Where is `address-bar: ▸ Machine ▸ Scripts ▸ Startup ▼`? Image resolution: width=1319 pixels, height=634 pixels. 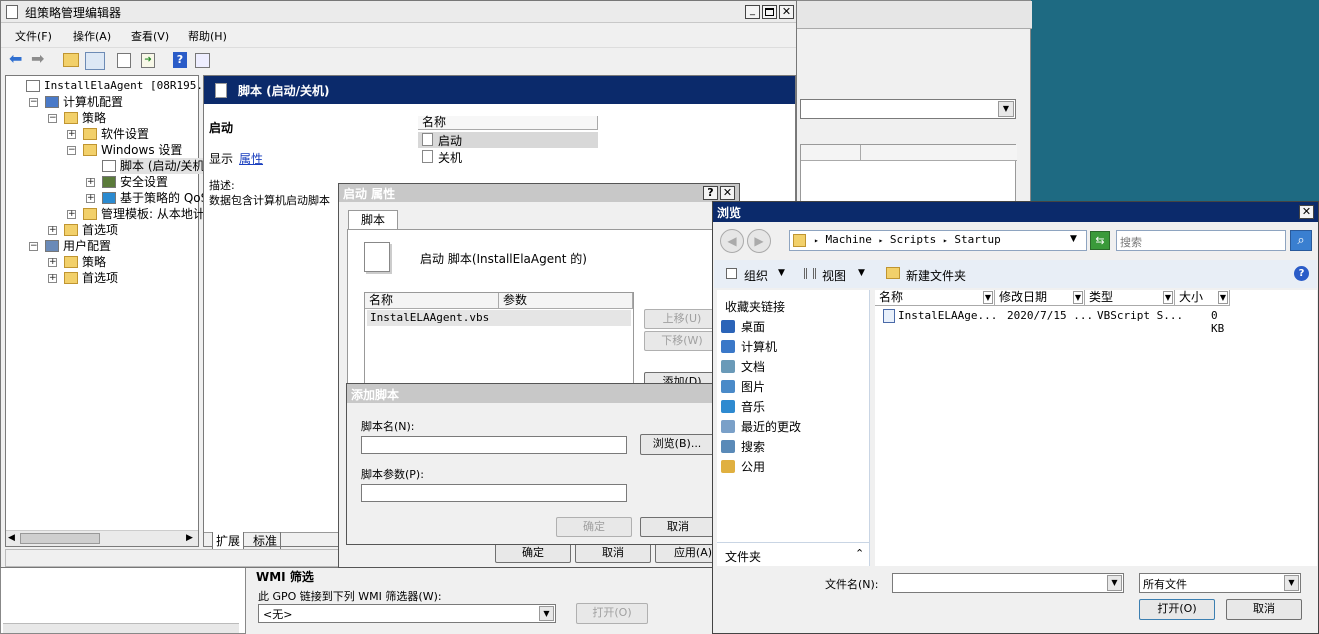 address-bar: ▸ Machine ▸ Scripts ▸ Startup ▼ is located at coordinates (938, 240).